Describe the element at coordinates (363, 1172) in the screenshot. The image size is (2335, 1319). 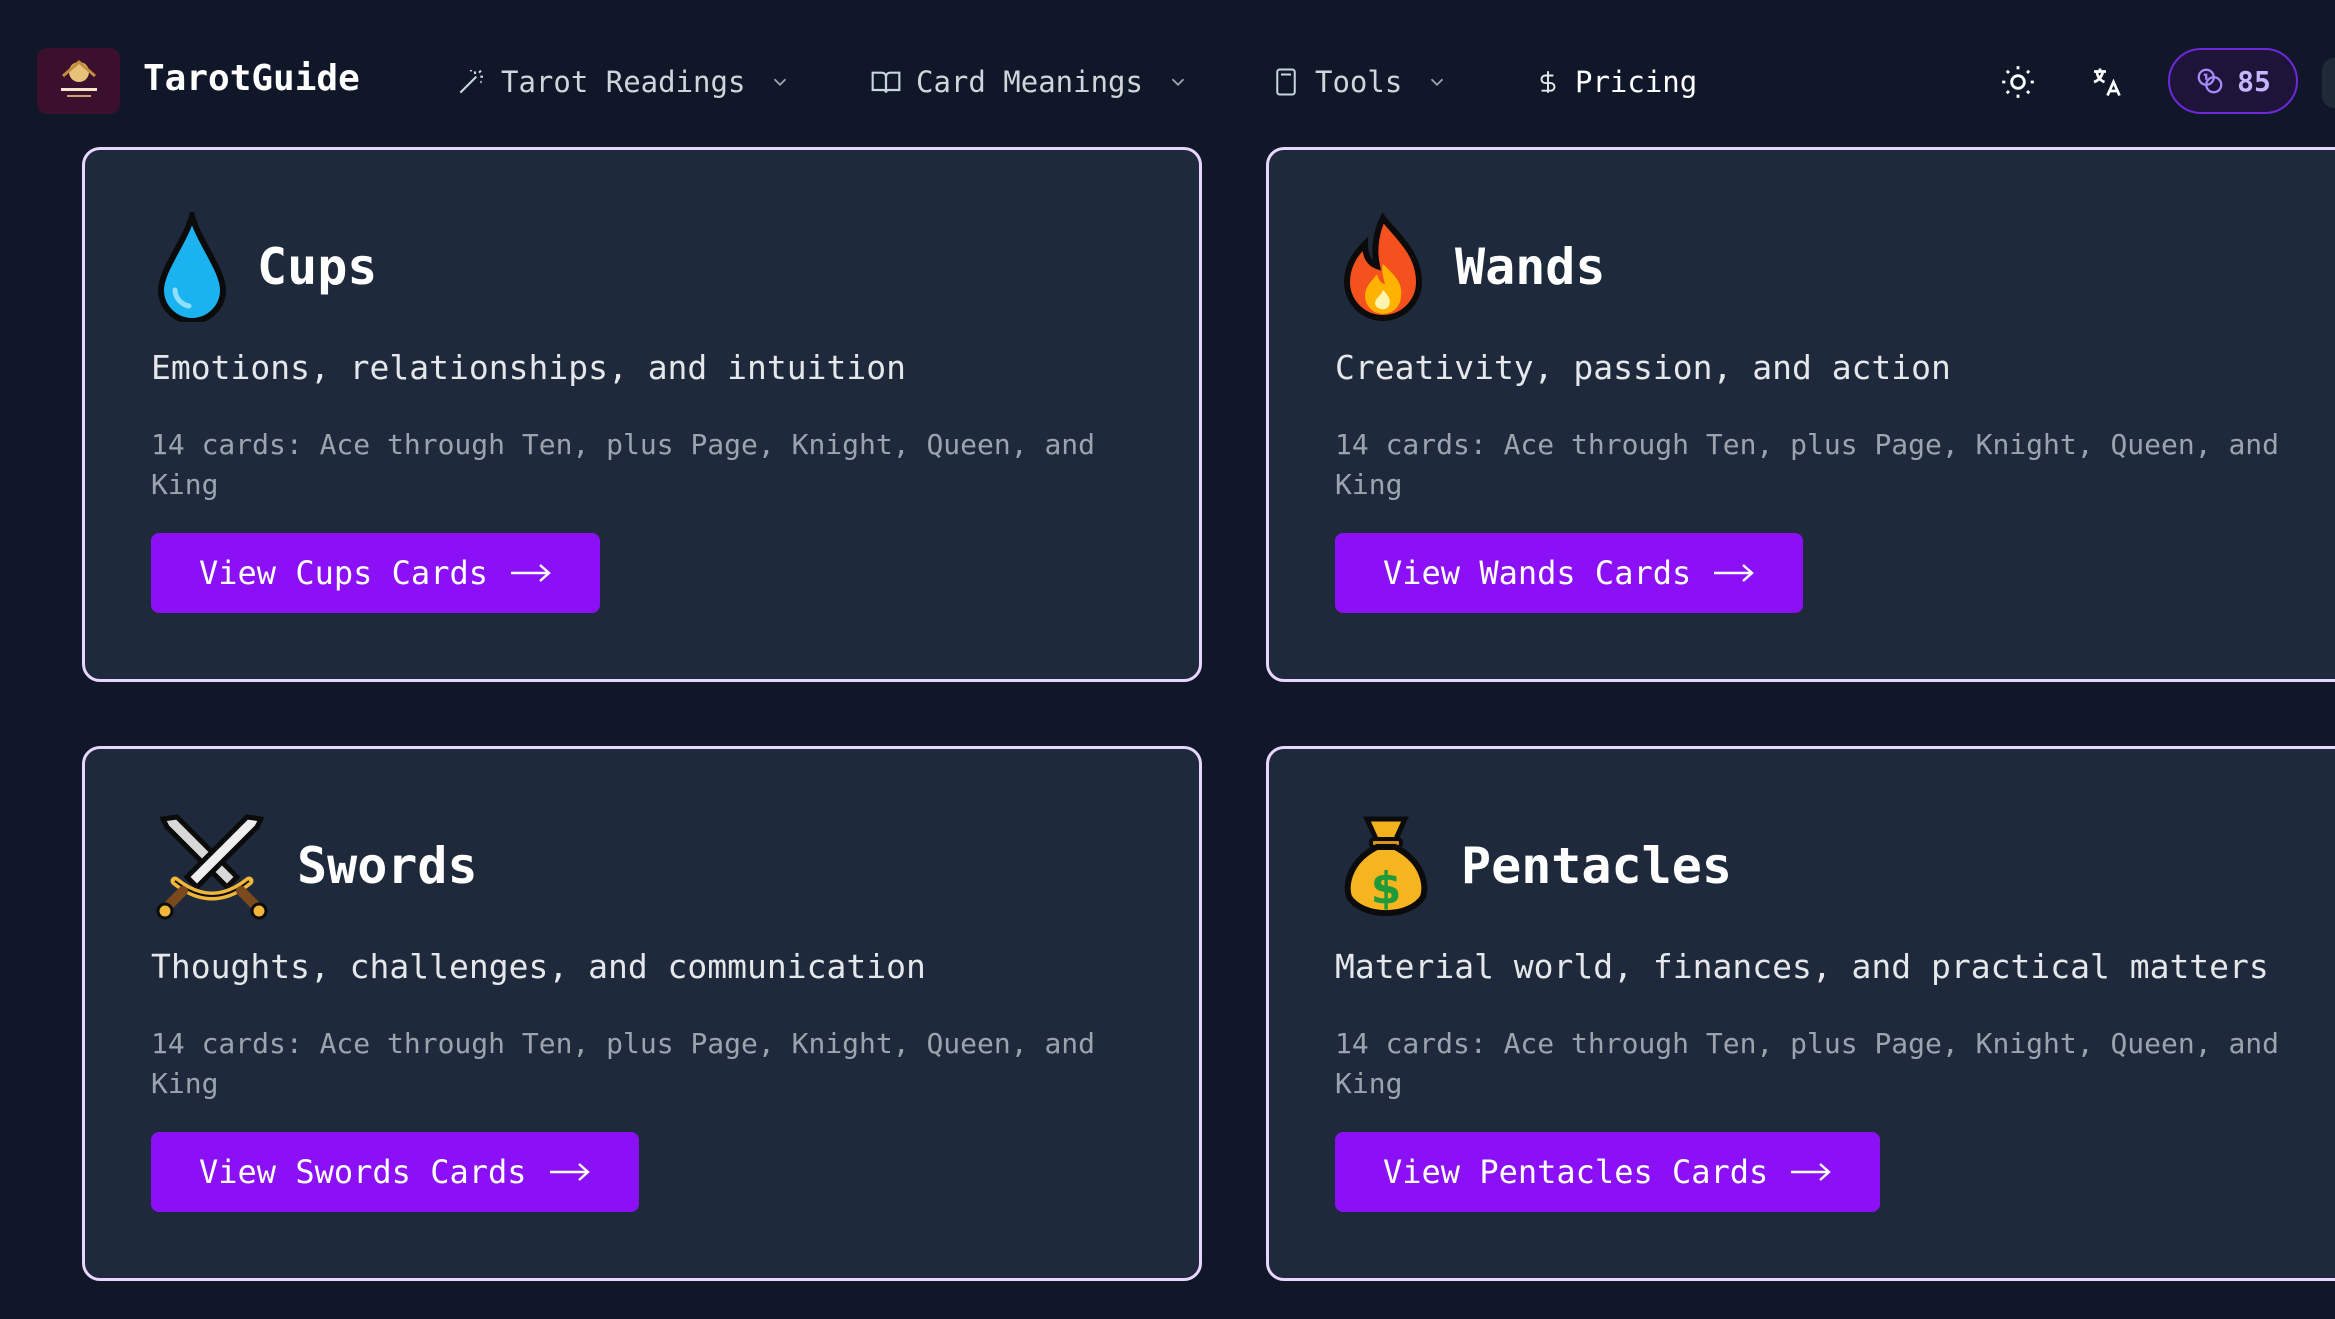
I see `button-label: View Swords Cards` at that location.